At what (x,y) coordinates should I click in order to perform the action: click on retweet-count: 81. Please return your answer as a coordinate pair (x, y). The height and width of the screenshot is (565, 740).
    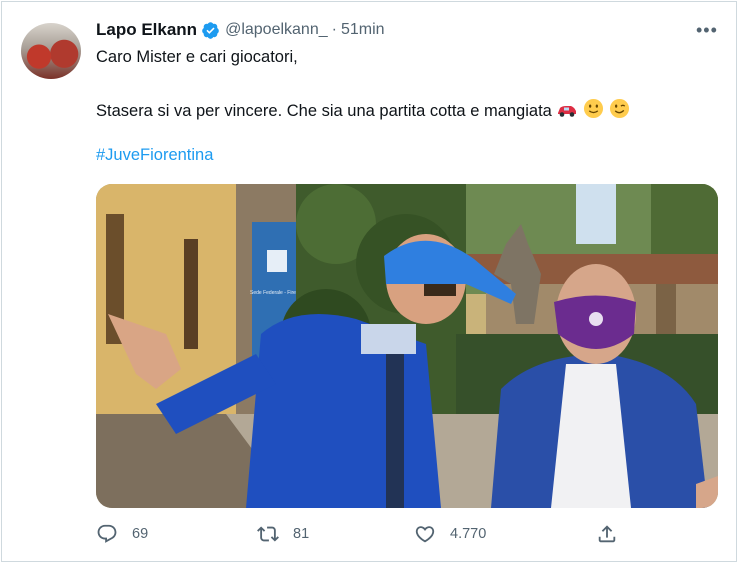
    Looking at the image, I should click on (301, 534).